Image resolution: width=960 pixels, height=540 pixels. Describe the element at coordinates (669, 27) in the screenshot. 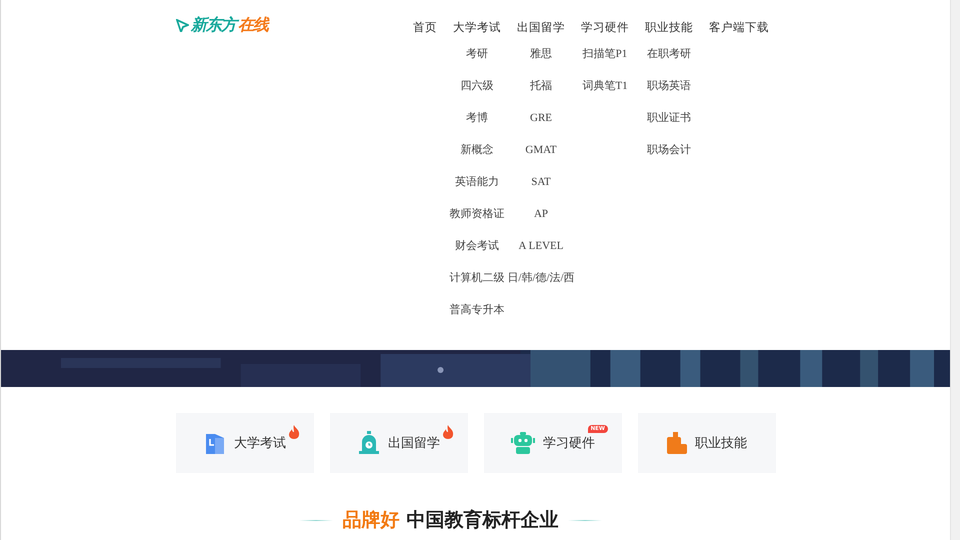

I see `nav-link: 职业技能` at that location.